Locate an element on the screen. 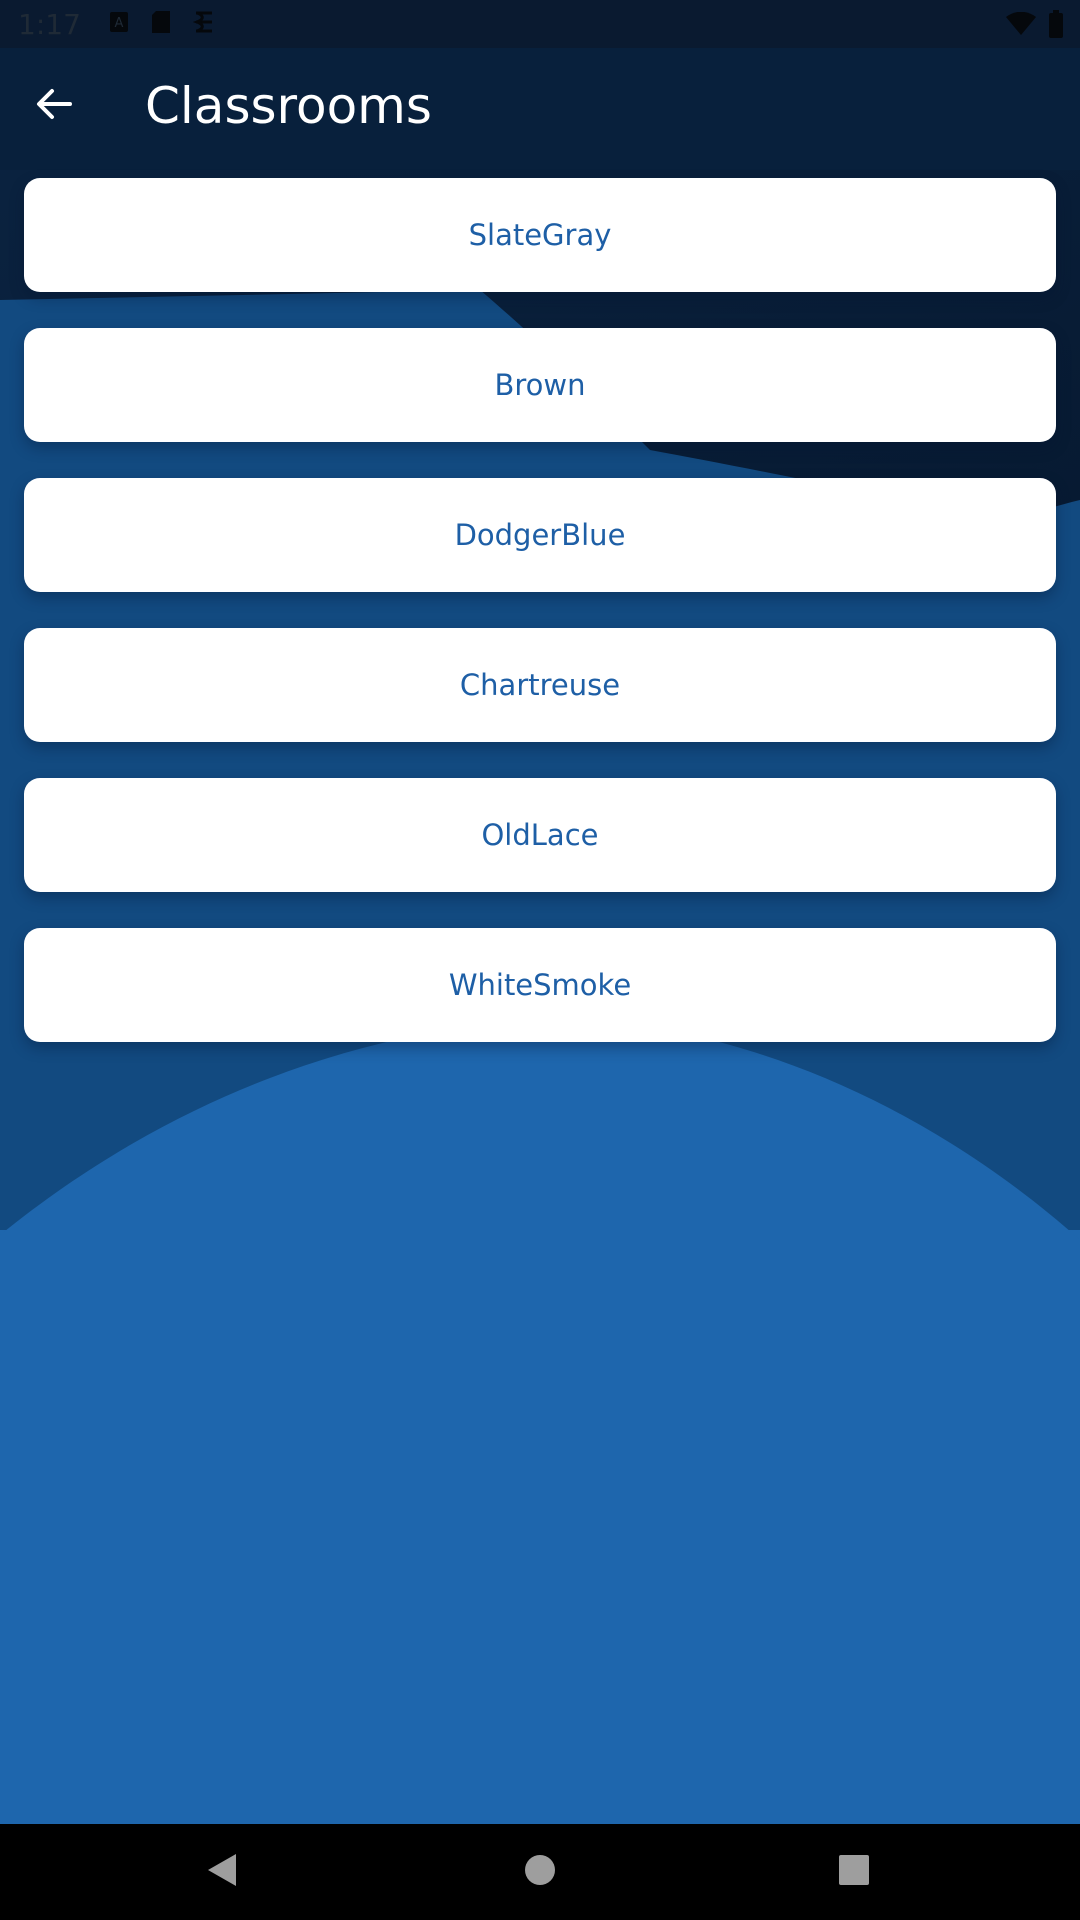  classroom-item-chartreuse: Chartreuse is located at coordinates (540, 685).